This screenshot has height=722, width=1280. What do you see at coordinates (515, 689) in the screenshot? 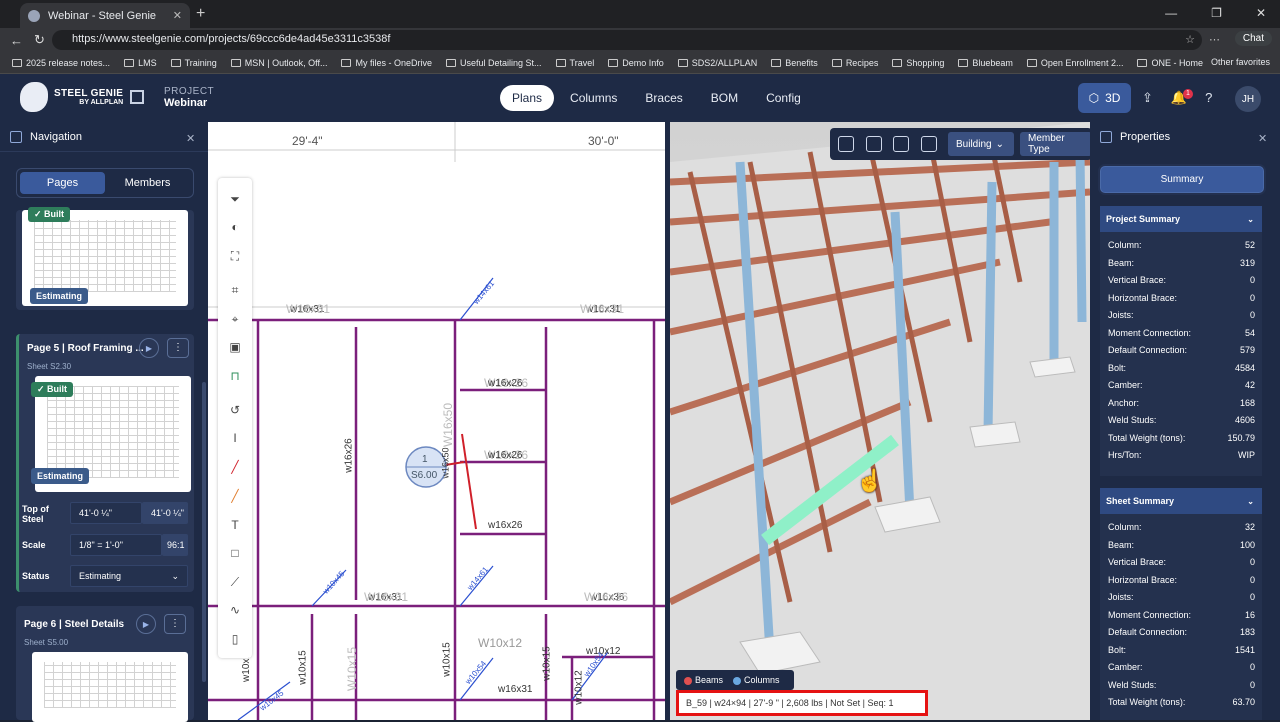
I see `beam-label: w16x31` at bounding box center [515, 689].